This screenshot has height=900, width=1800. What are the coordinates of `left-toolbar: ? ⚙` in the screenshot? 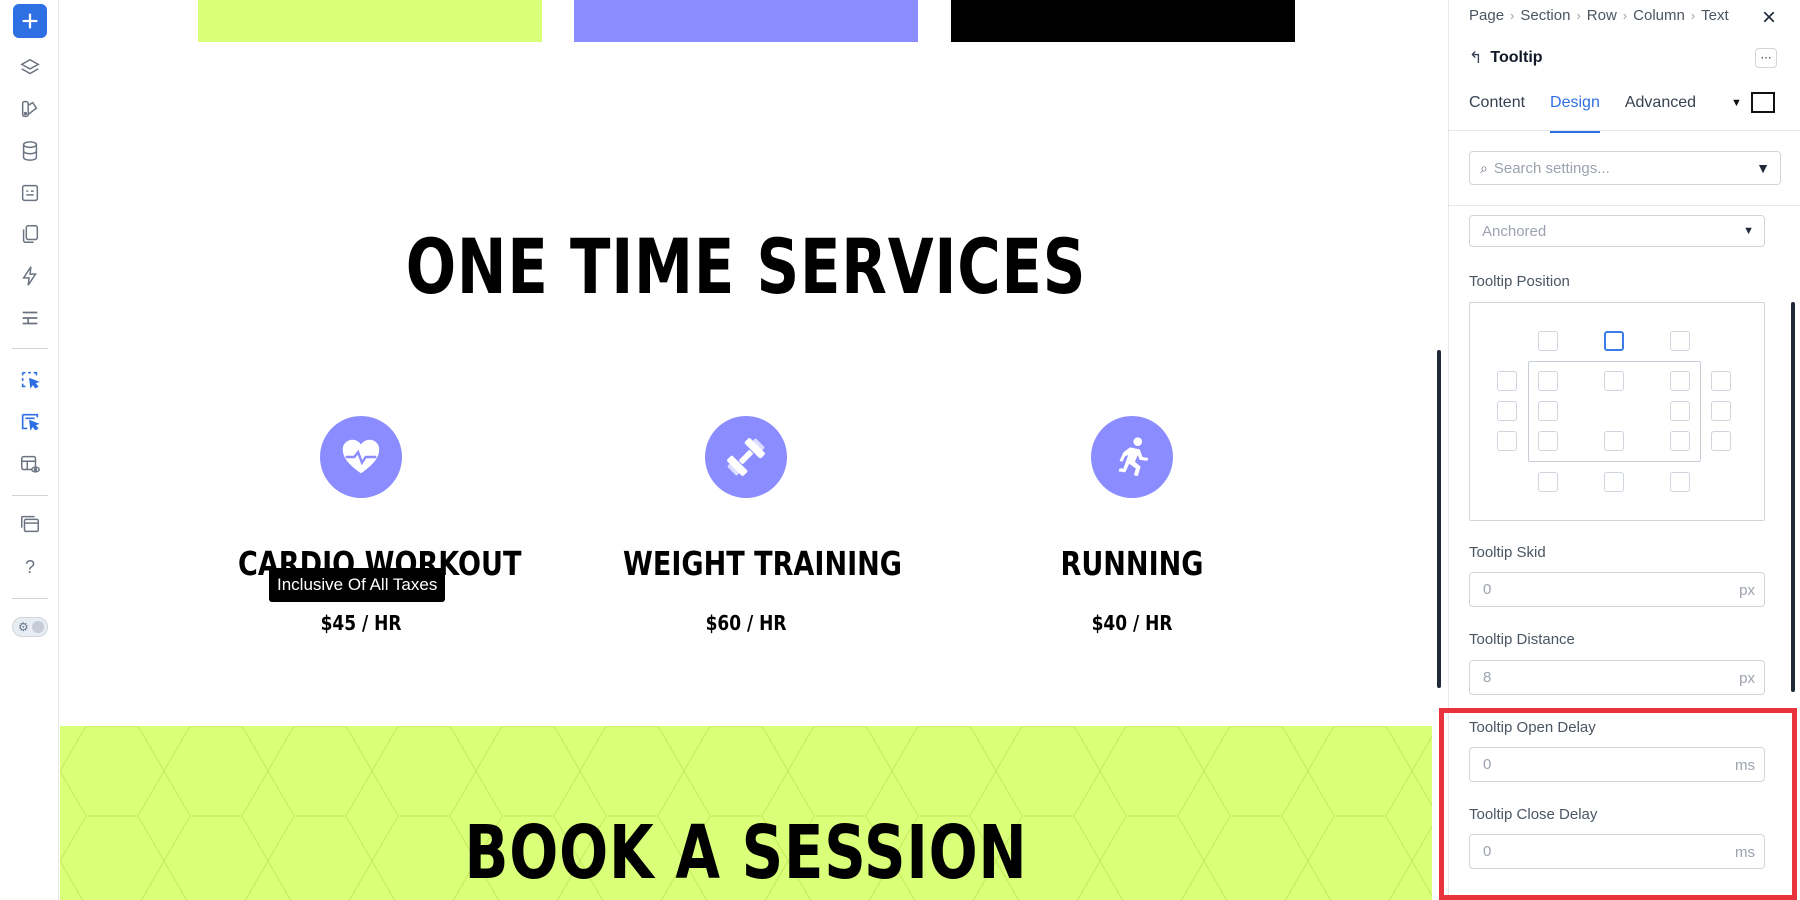 It's located at (29, 450).